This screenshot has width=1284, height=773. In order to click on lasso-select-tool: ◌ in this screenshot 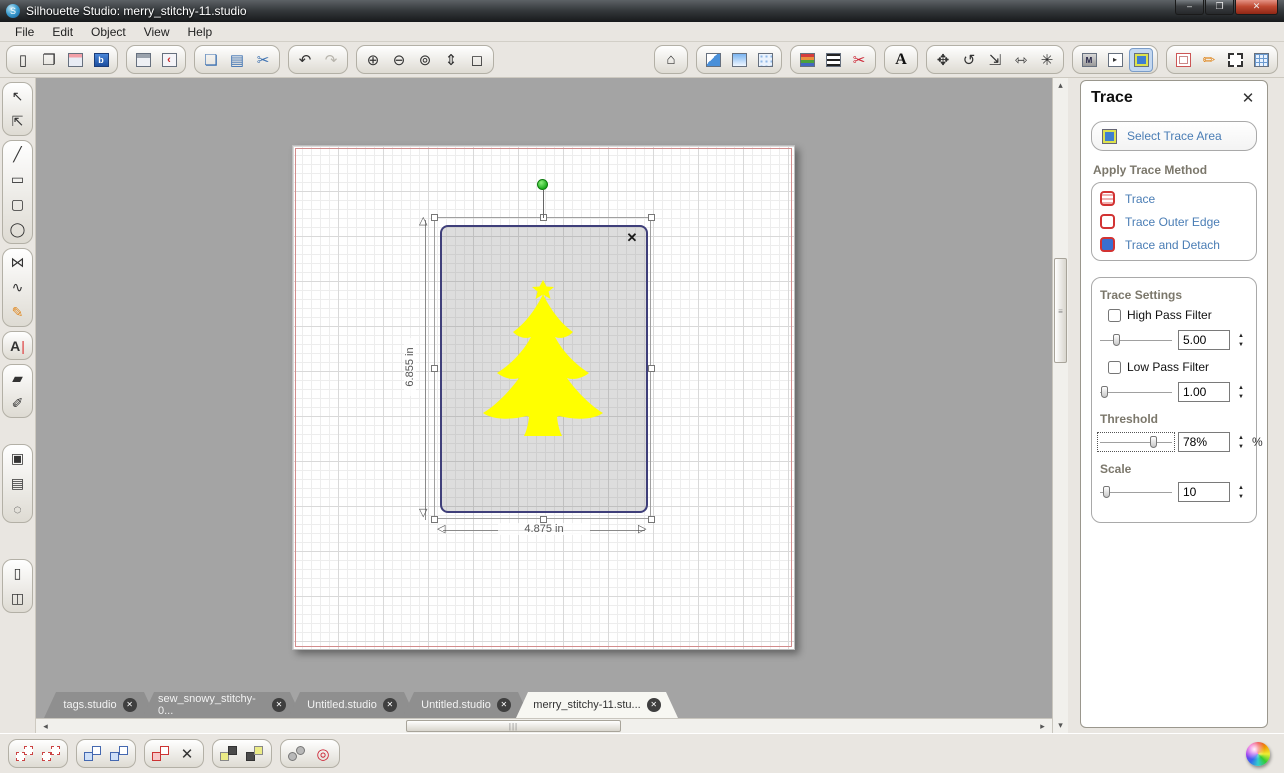, I will do `click(17, 508)`.